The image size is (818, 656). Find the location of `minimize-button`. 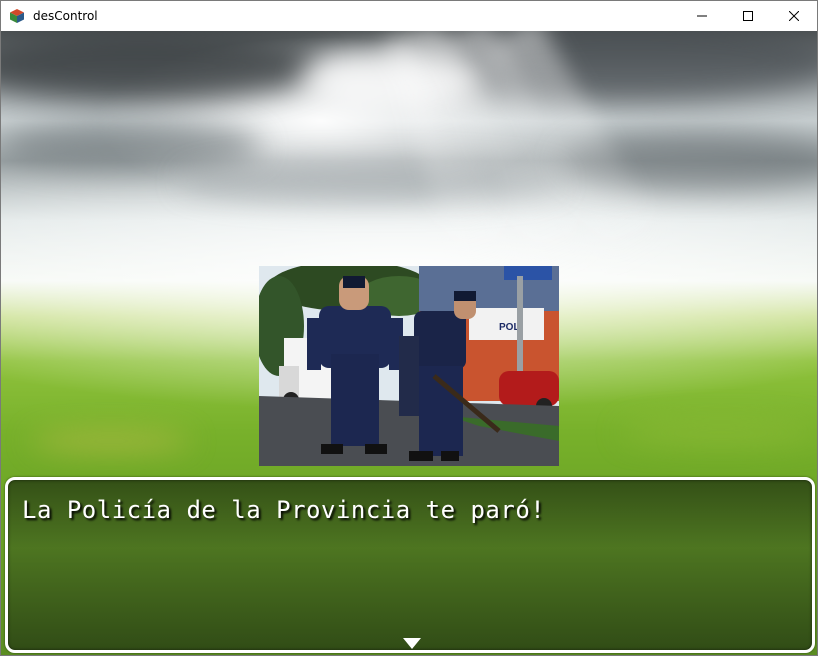

minimize-button is located at coordinates (702, 16).